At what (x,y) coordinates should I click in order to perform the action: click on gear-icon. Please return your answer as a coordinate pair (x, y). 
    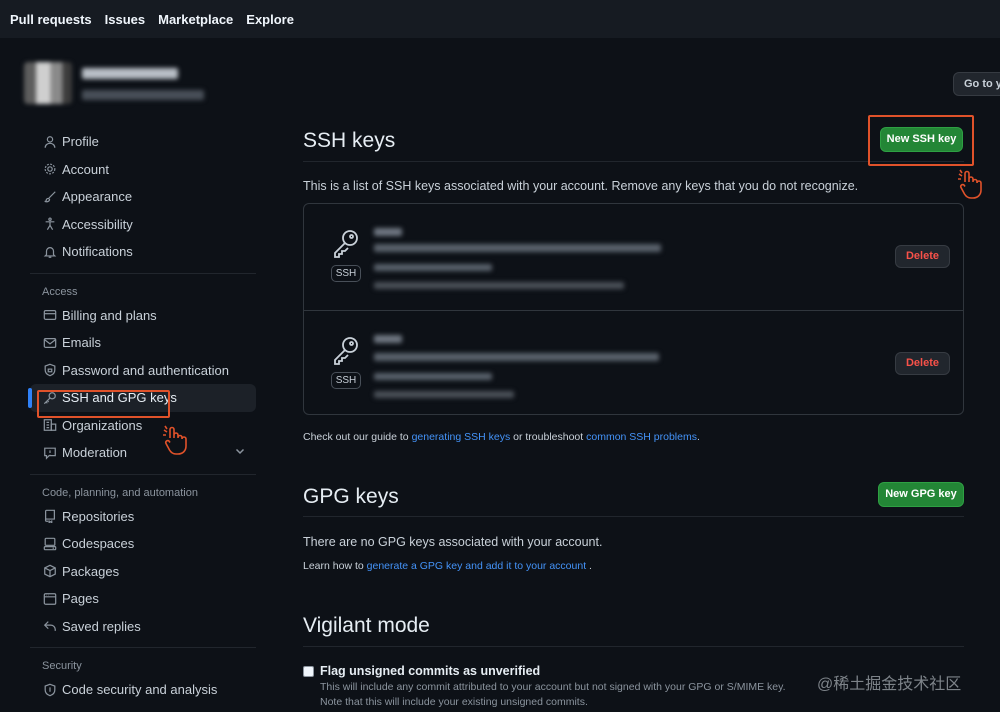
    Looking at the image, I should click on (50, 169).